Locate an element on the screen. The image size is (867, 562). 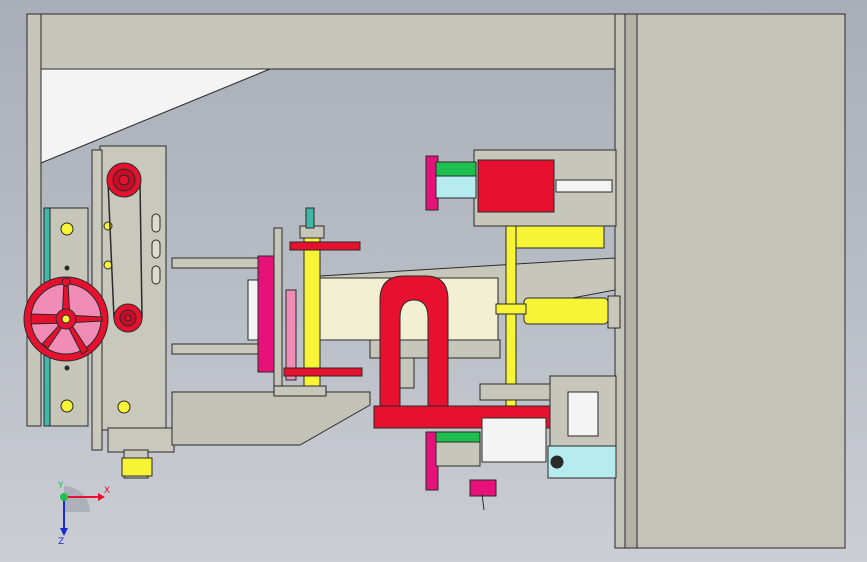
triad-y-label: Y is located at coordinates (60, 486).